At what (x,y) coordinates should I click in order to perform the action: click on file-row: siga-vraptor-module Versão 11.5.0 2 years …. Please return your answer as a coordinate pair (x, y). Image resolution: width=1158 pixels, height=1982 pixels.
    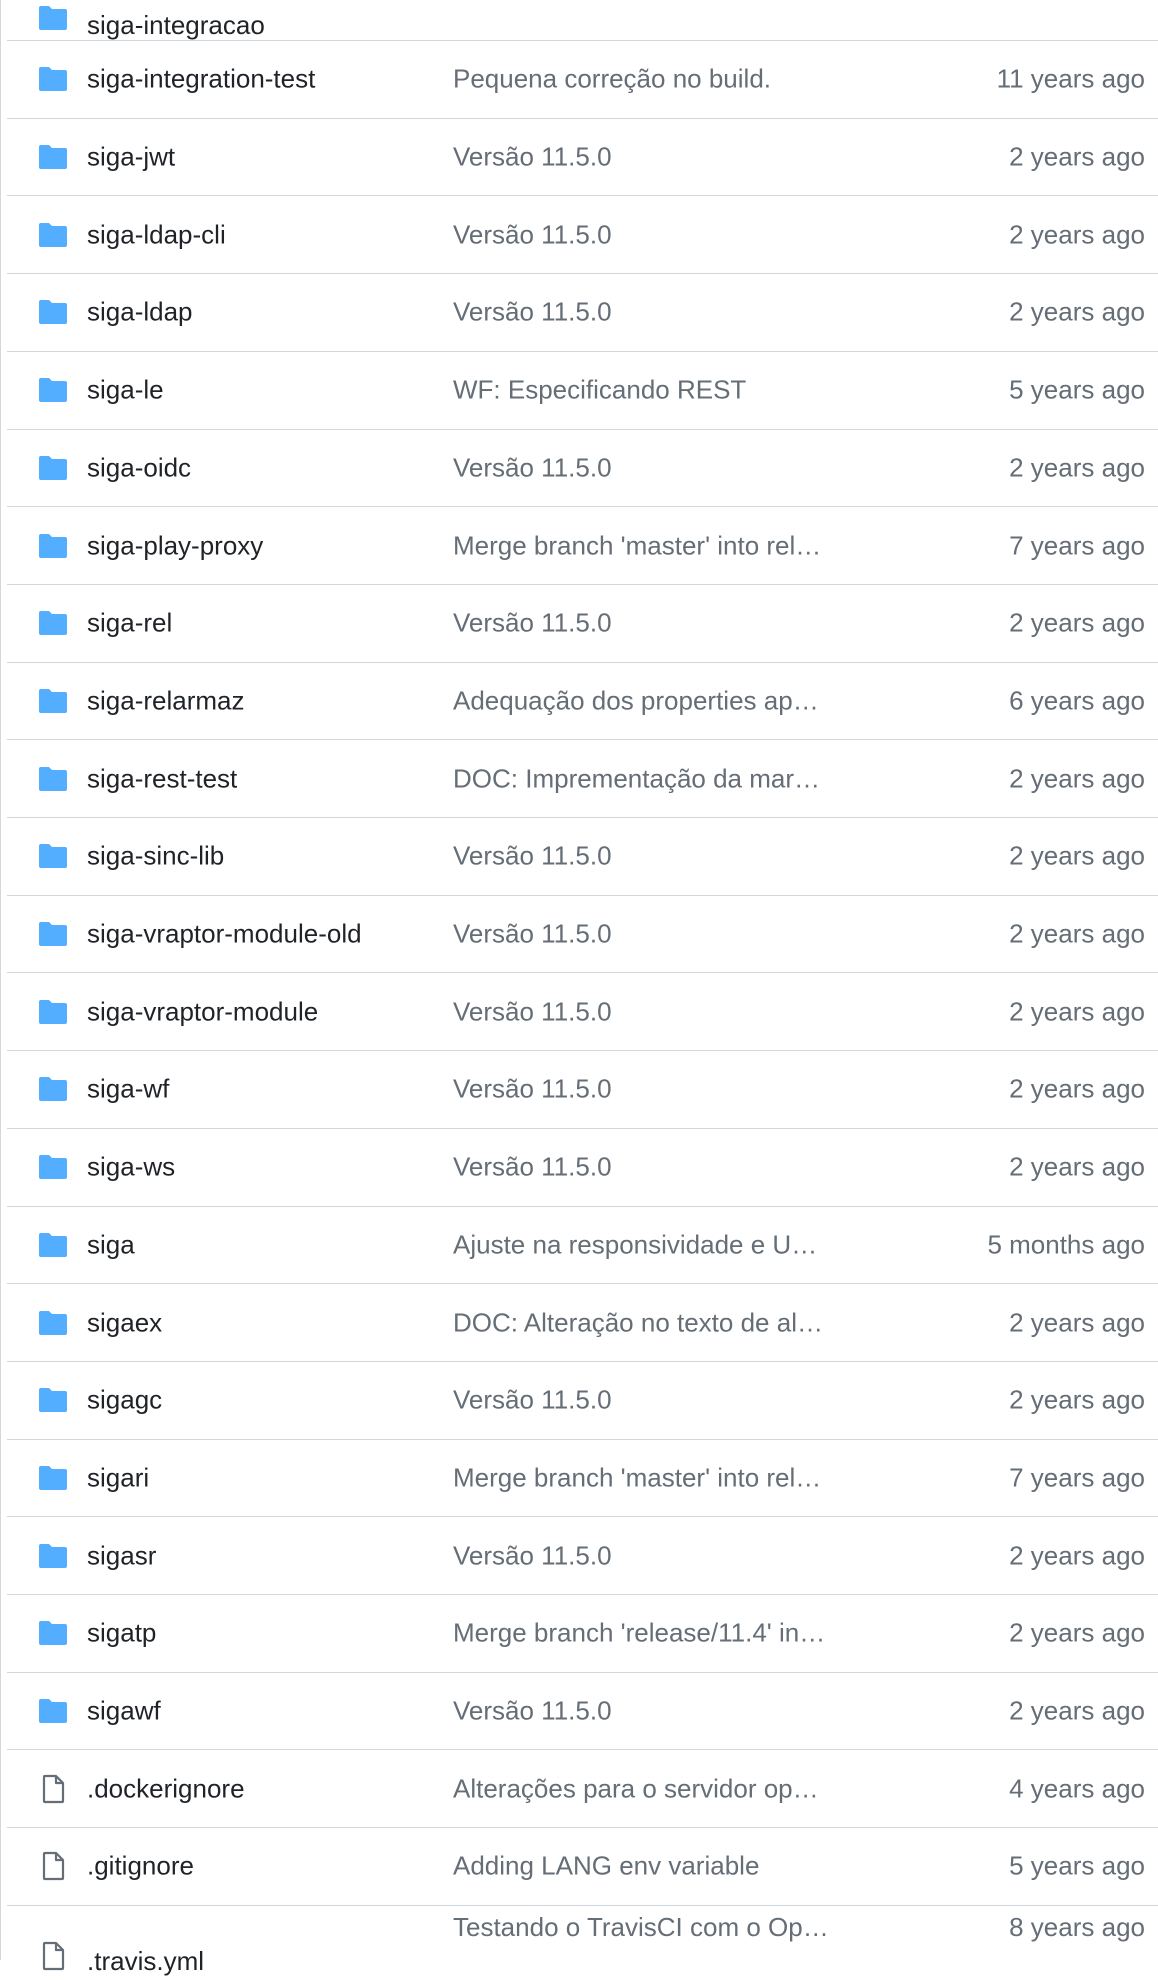
    Looking at the image, I should click on (582, 1011).